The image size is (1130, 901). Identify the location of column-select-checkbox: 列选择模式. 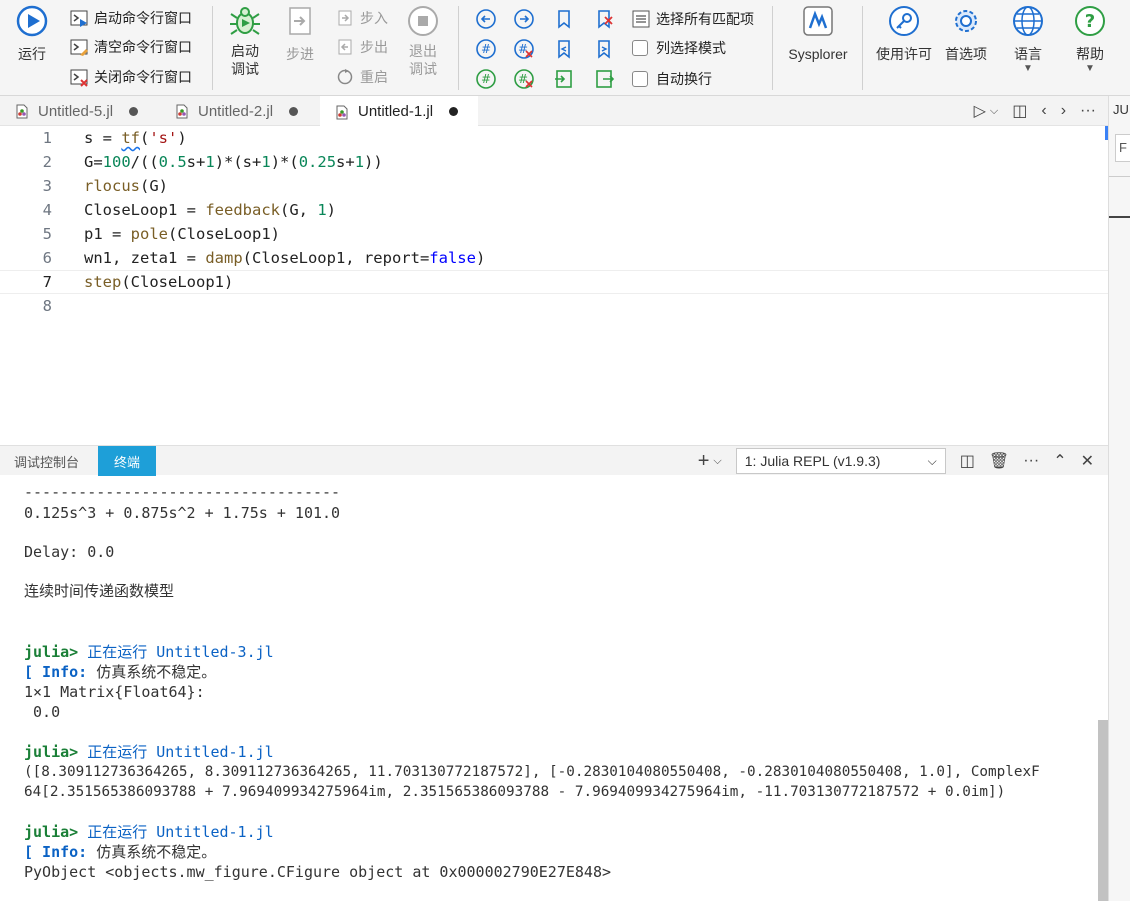
(679, 48).